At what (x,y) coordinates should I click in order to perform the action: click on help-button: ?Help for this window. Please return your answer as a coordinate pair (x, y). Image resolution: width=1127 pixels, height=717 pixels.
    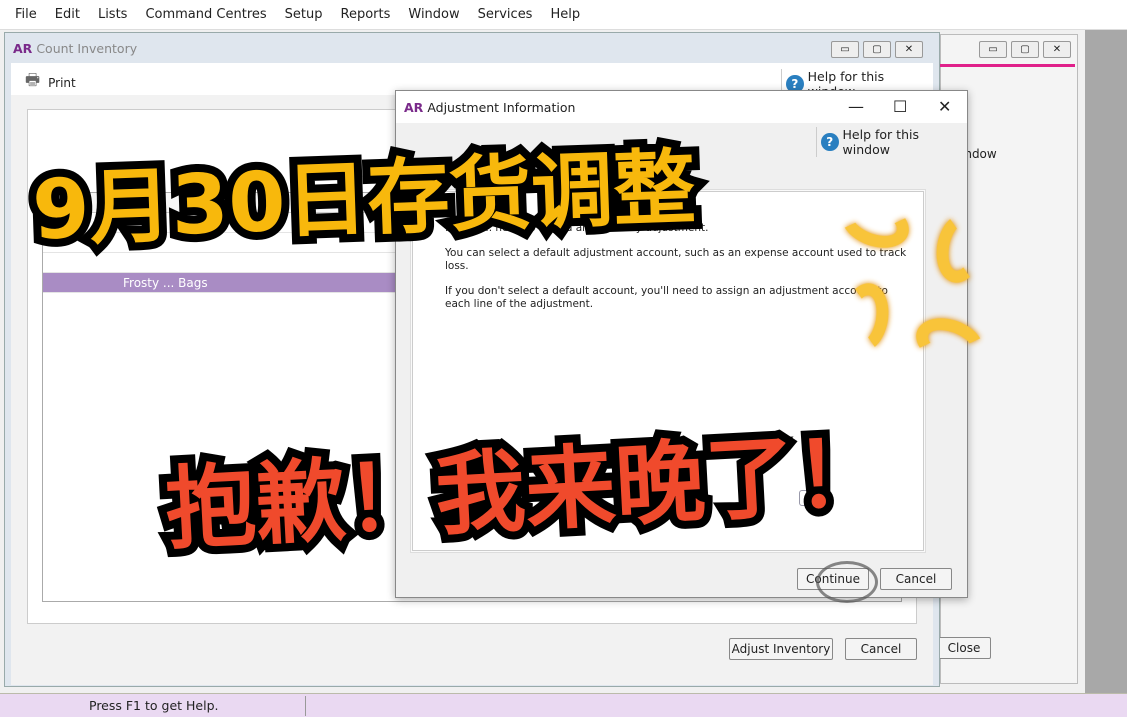
    Looking at the image, I should click on (891, 142).